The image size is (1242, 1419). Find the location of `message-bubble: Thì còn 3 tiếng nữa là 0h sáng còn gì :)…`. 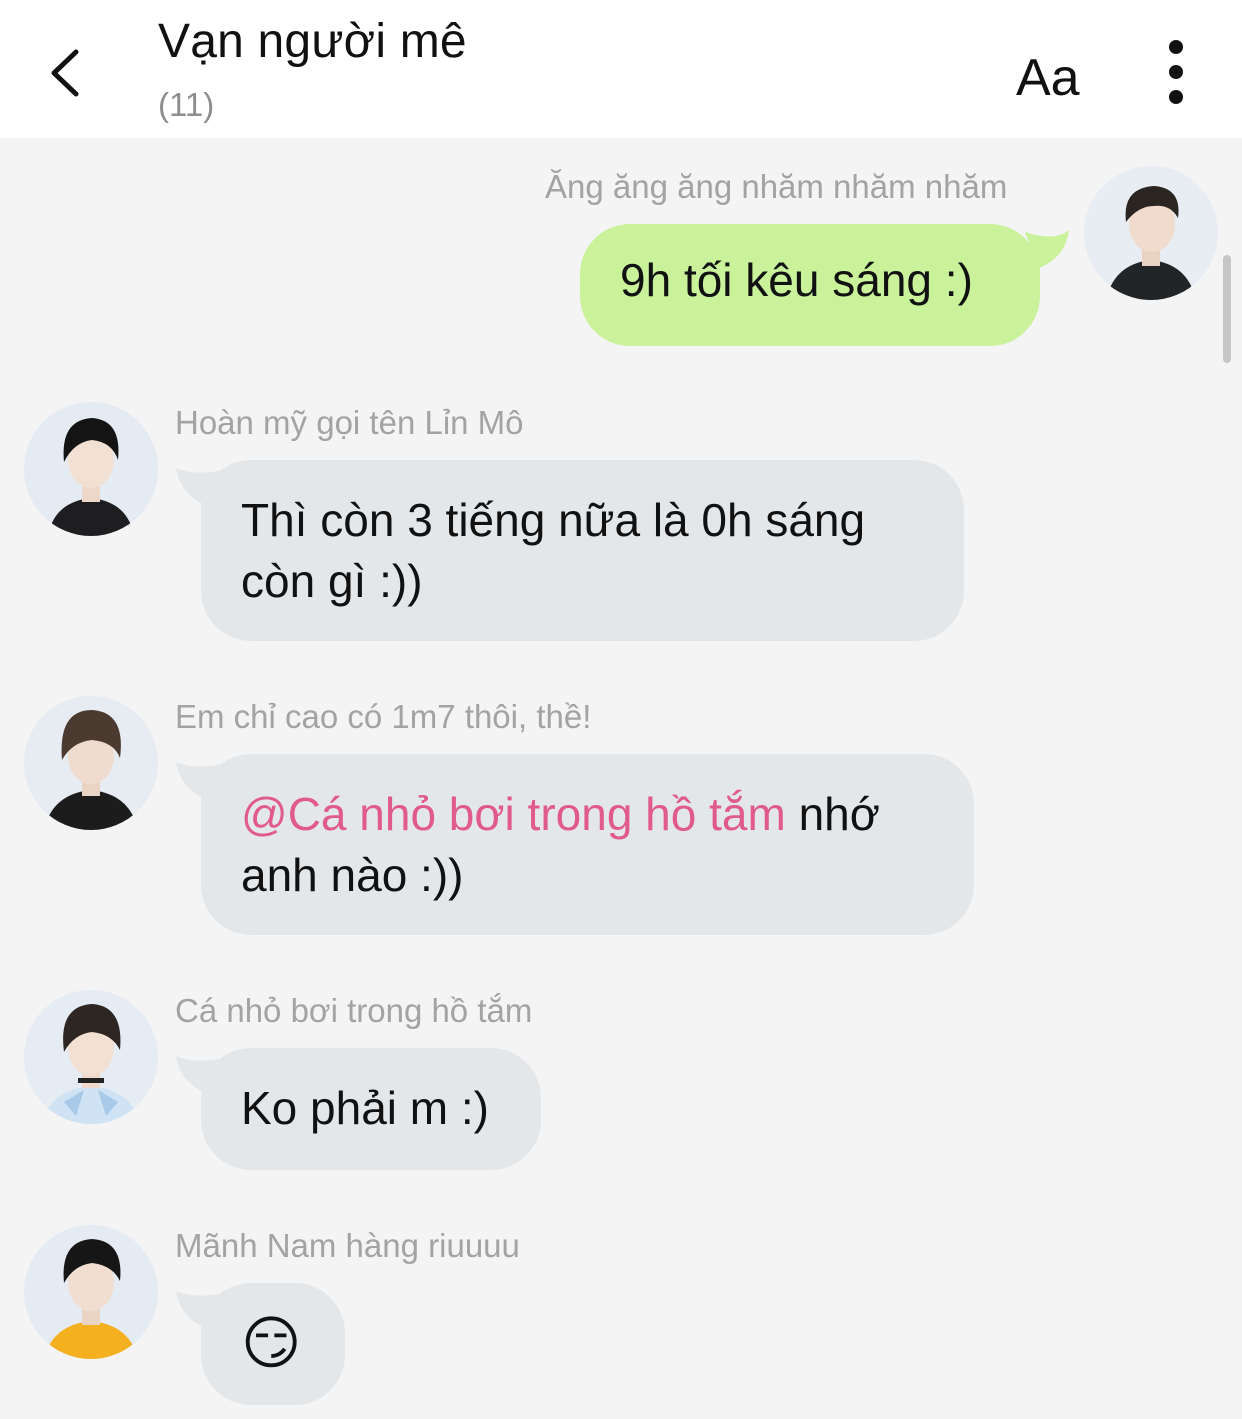

message-bubble: Thì còn 3 tiếng nữa là 0h sáng còn gì :)… is located at coordinates (582, 550).